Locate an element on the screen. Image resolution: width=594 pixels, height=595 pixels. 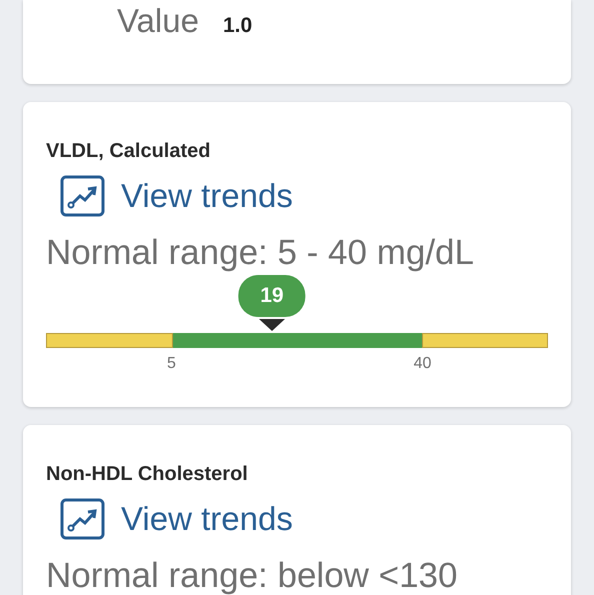
tick-label: 40 is located at coordinates (423, 364).